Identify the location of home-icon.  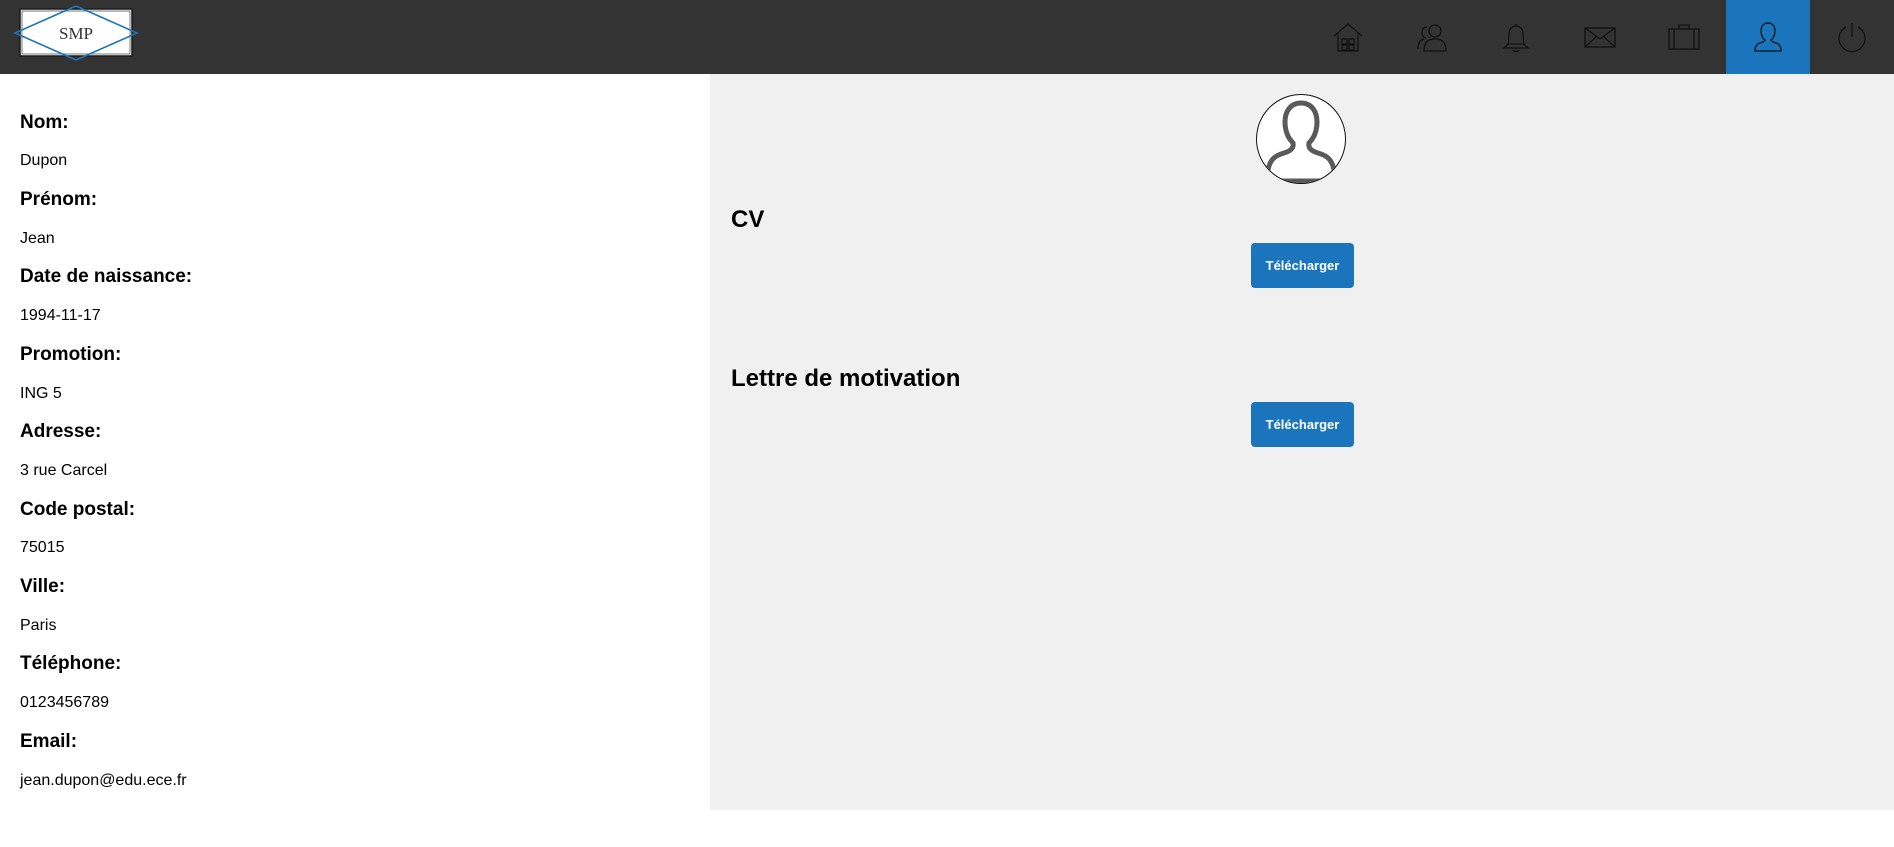
(1348, 37).